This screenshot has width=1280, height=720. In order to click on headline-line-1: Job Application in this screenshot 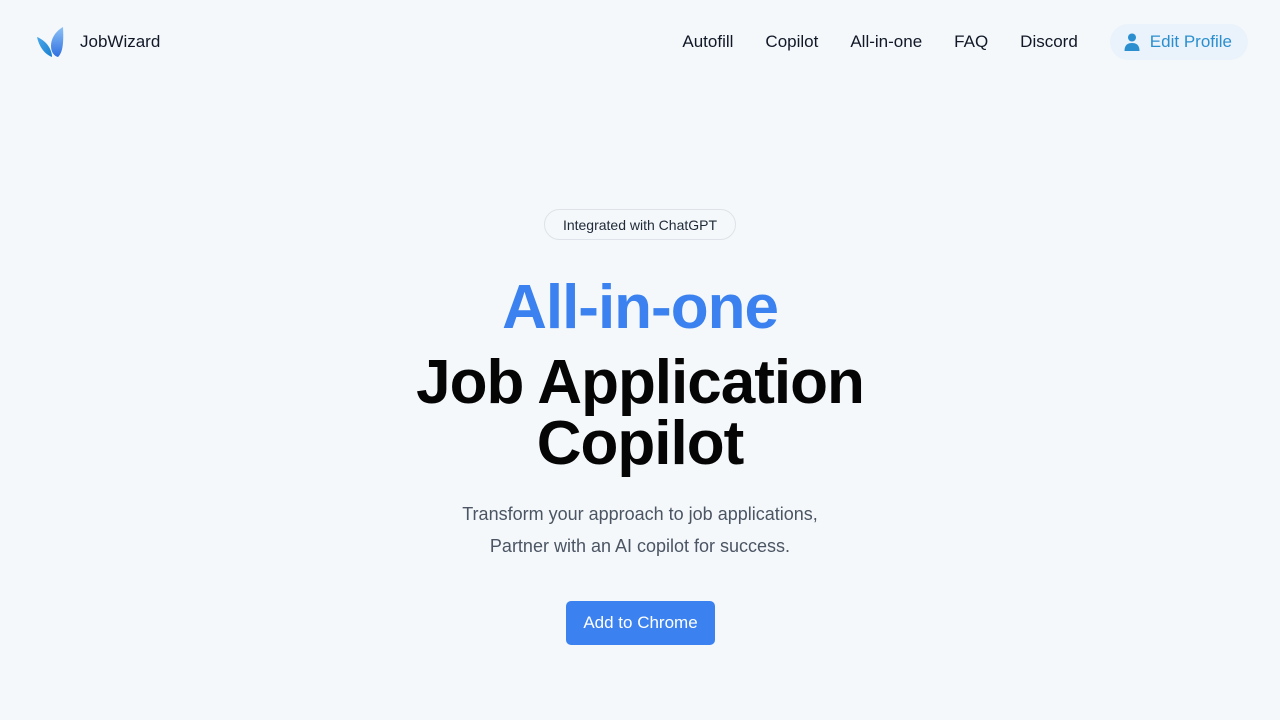, I will do `click(640, 382)`.